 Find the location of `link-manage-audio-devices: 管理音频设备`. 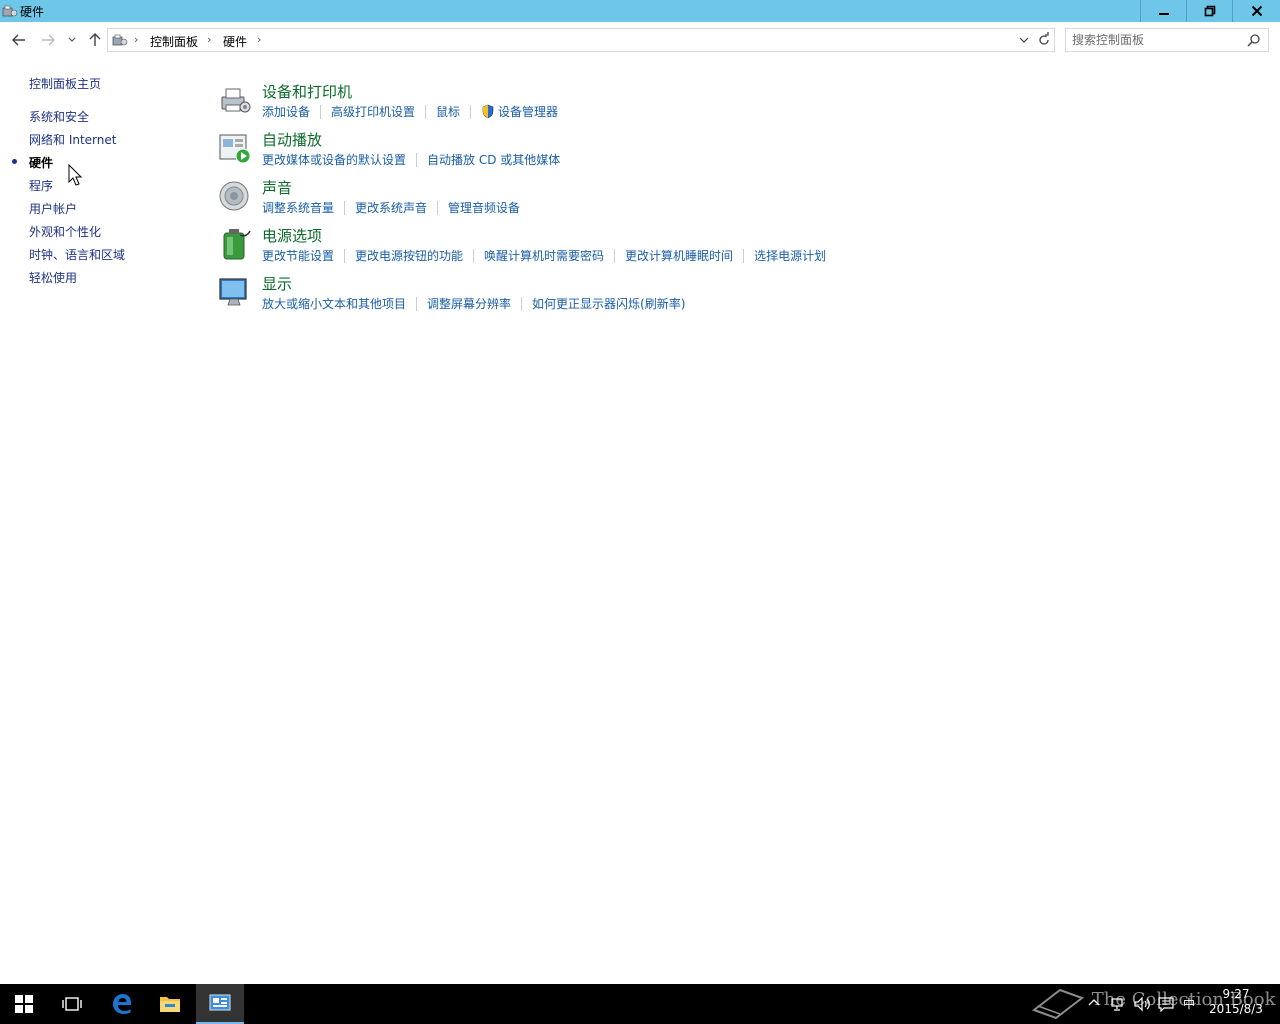

link-manage-audio-devices: 管理音频设备 is located at coordinates (484, 207).